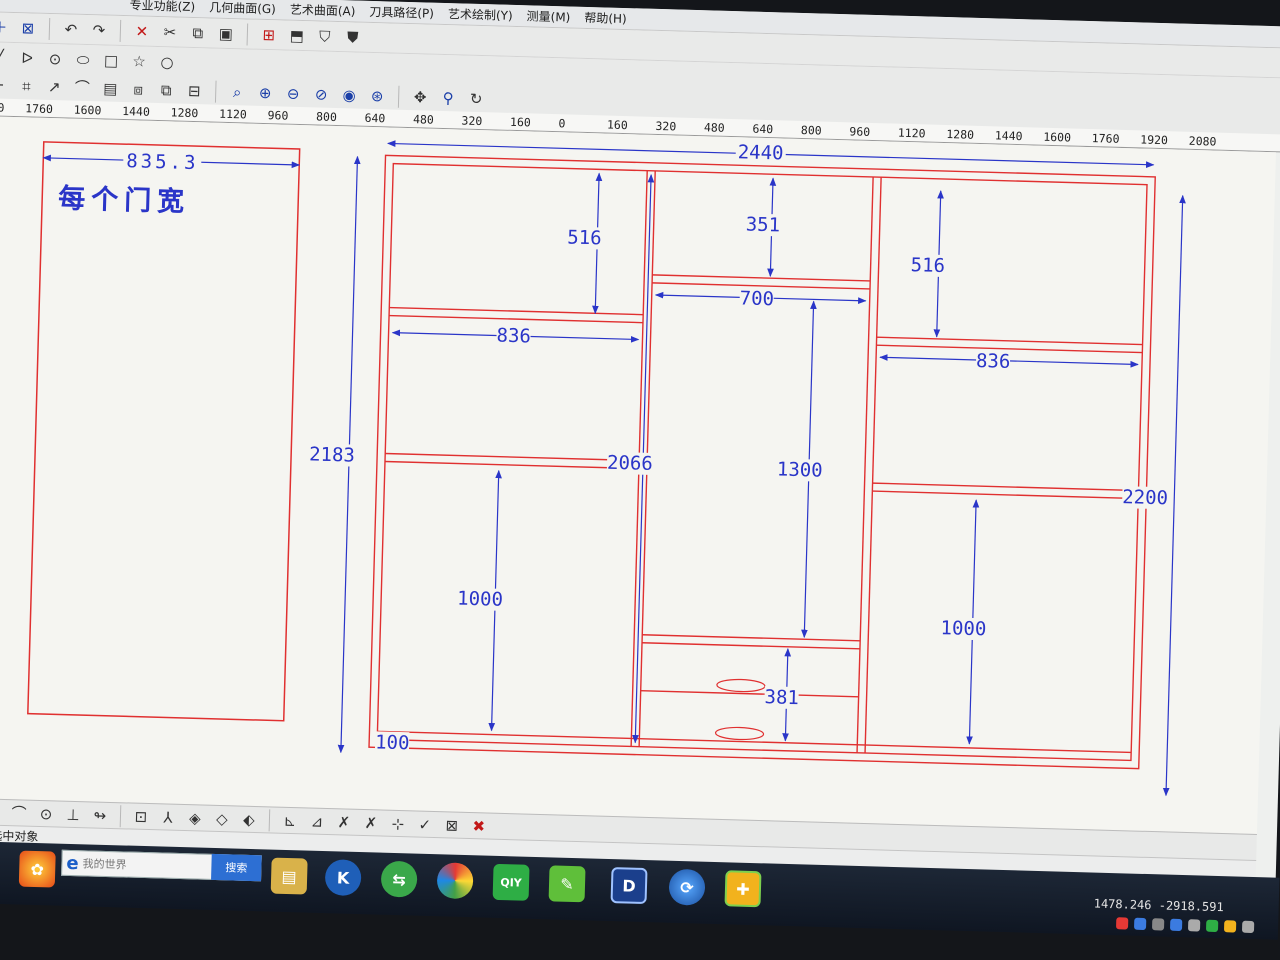 This screenshot has width=1280, height=960. Describe the element at coordinates (420, 97) in the screenshot. I see `pan-icon: ✥` at that location.